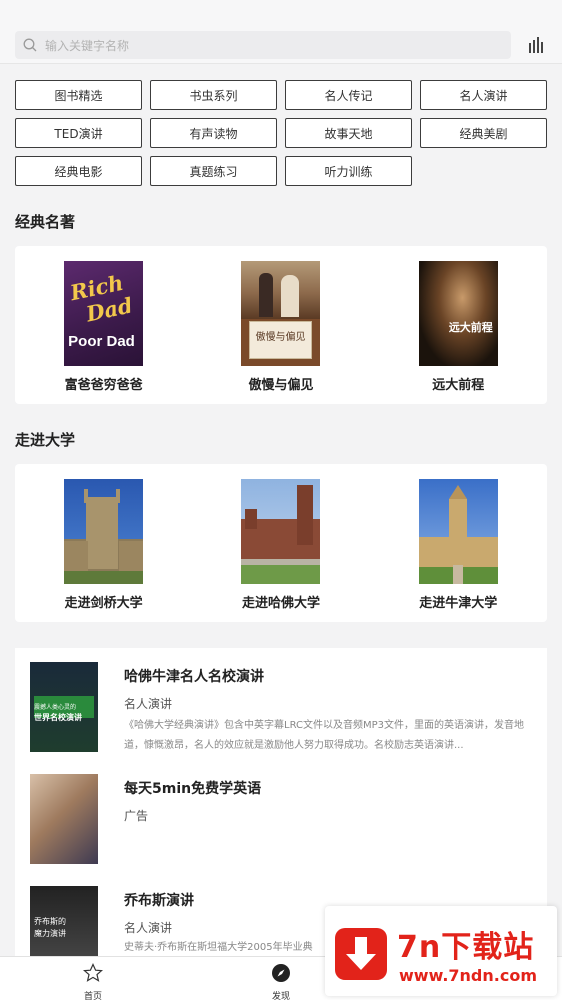  I want to click on top-bar: 输入关键字名称, so click(281, 32).